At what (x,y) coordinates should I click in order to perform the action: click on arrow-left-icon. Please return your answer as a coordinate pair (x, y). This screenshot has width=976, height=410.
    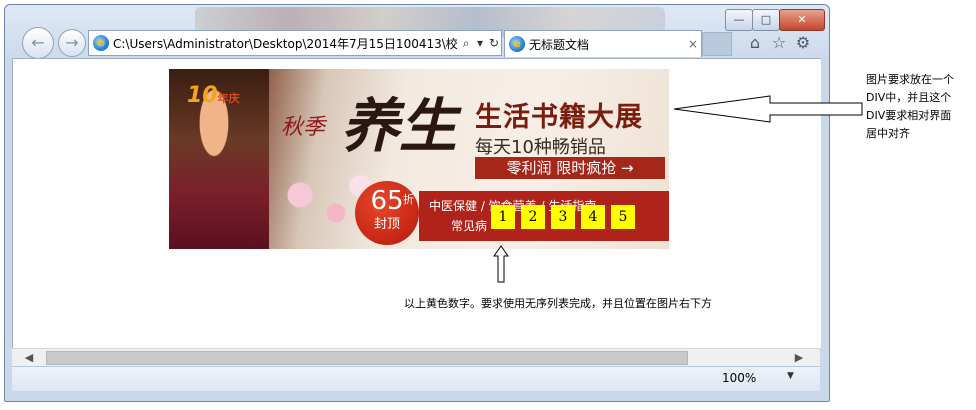
    Looking at the image, I should click on (768, 109).